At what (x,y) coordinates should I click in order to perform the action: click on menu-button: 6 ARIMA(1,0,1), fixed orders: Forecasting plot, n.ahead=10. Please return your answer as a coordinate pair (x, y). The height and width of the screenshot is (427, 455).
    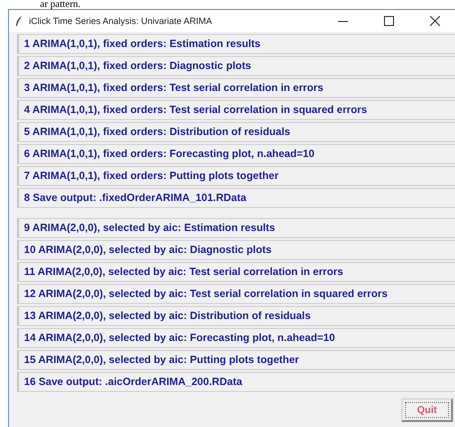
    Looking at the image, I should click on (236, 154).